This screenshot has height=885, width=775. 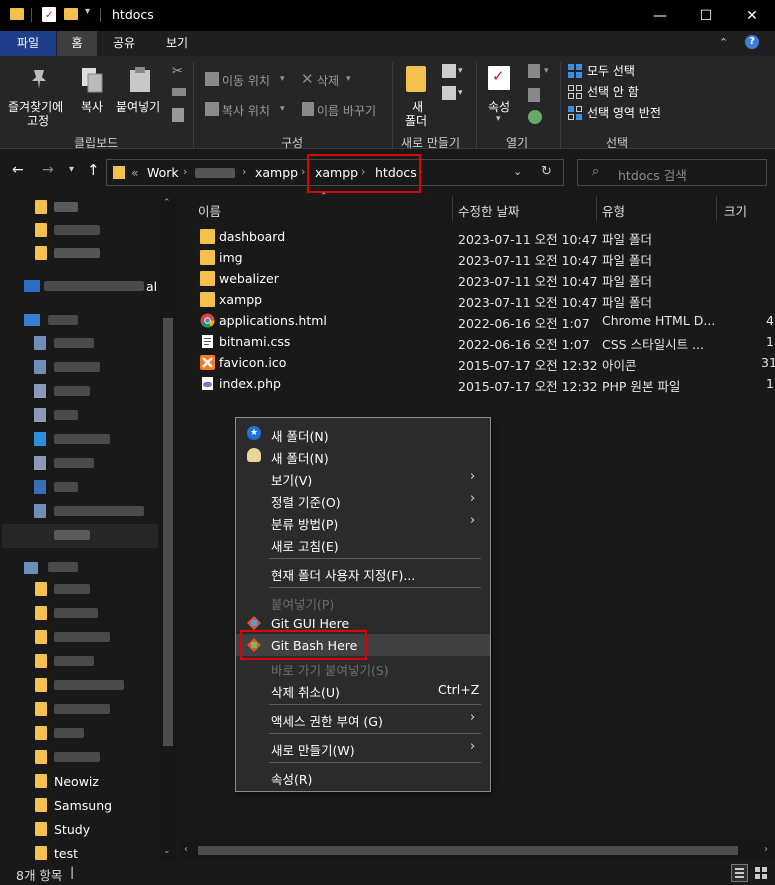 I want to click on menu-item-group-by: 분류 방법(P) ›, so click(x=363, y=521).